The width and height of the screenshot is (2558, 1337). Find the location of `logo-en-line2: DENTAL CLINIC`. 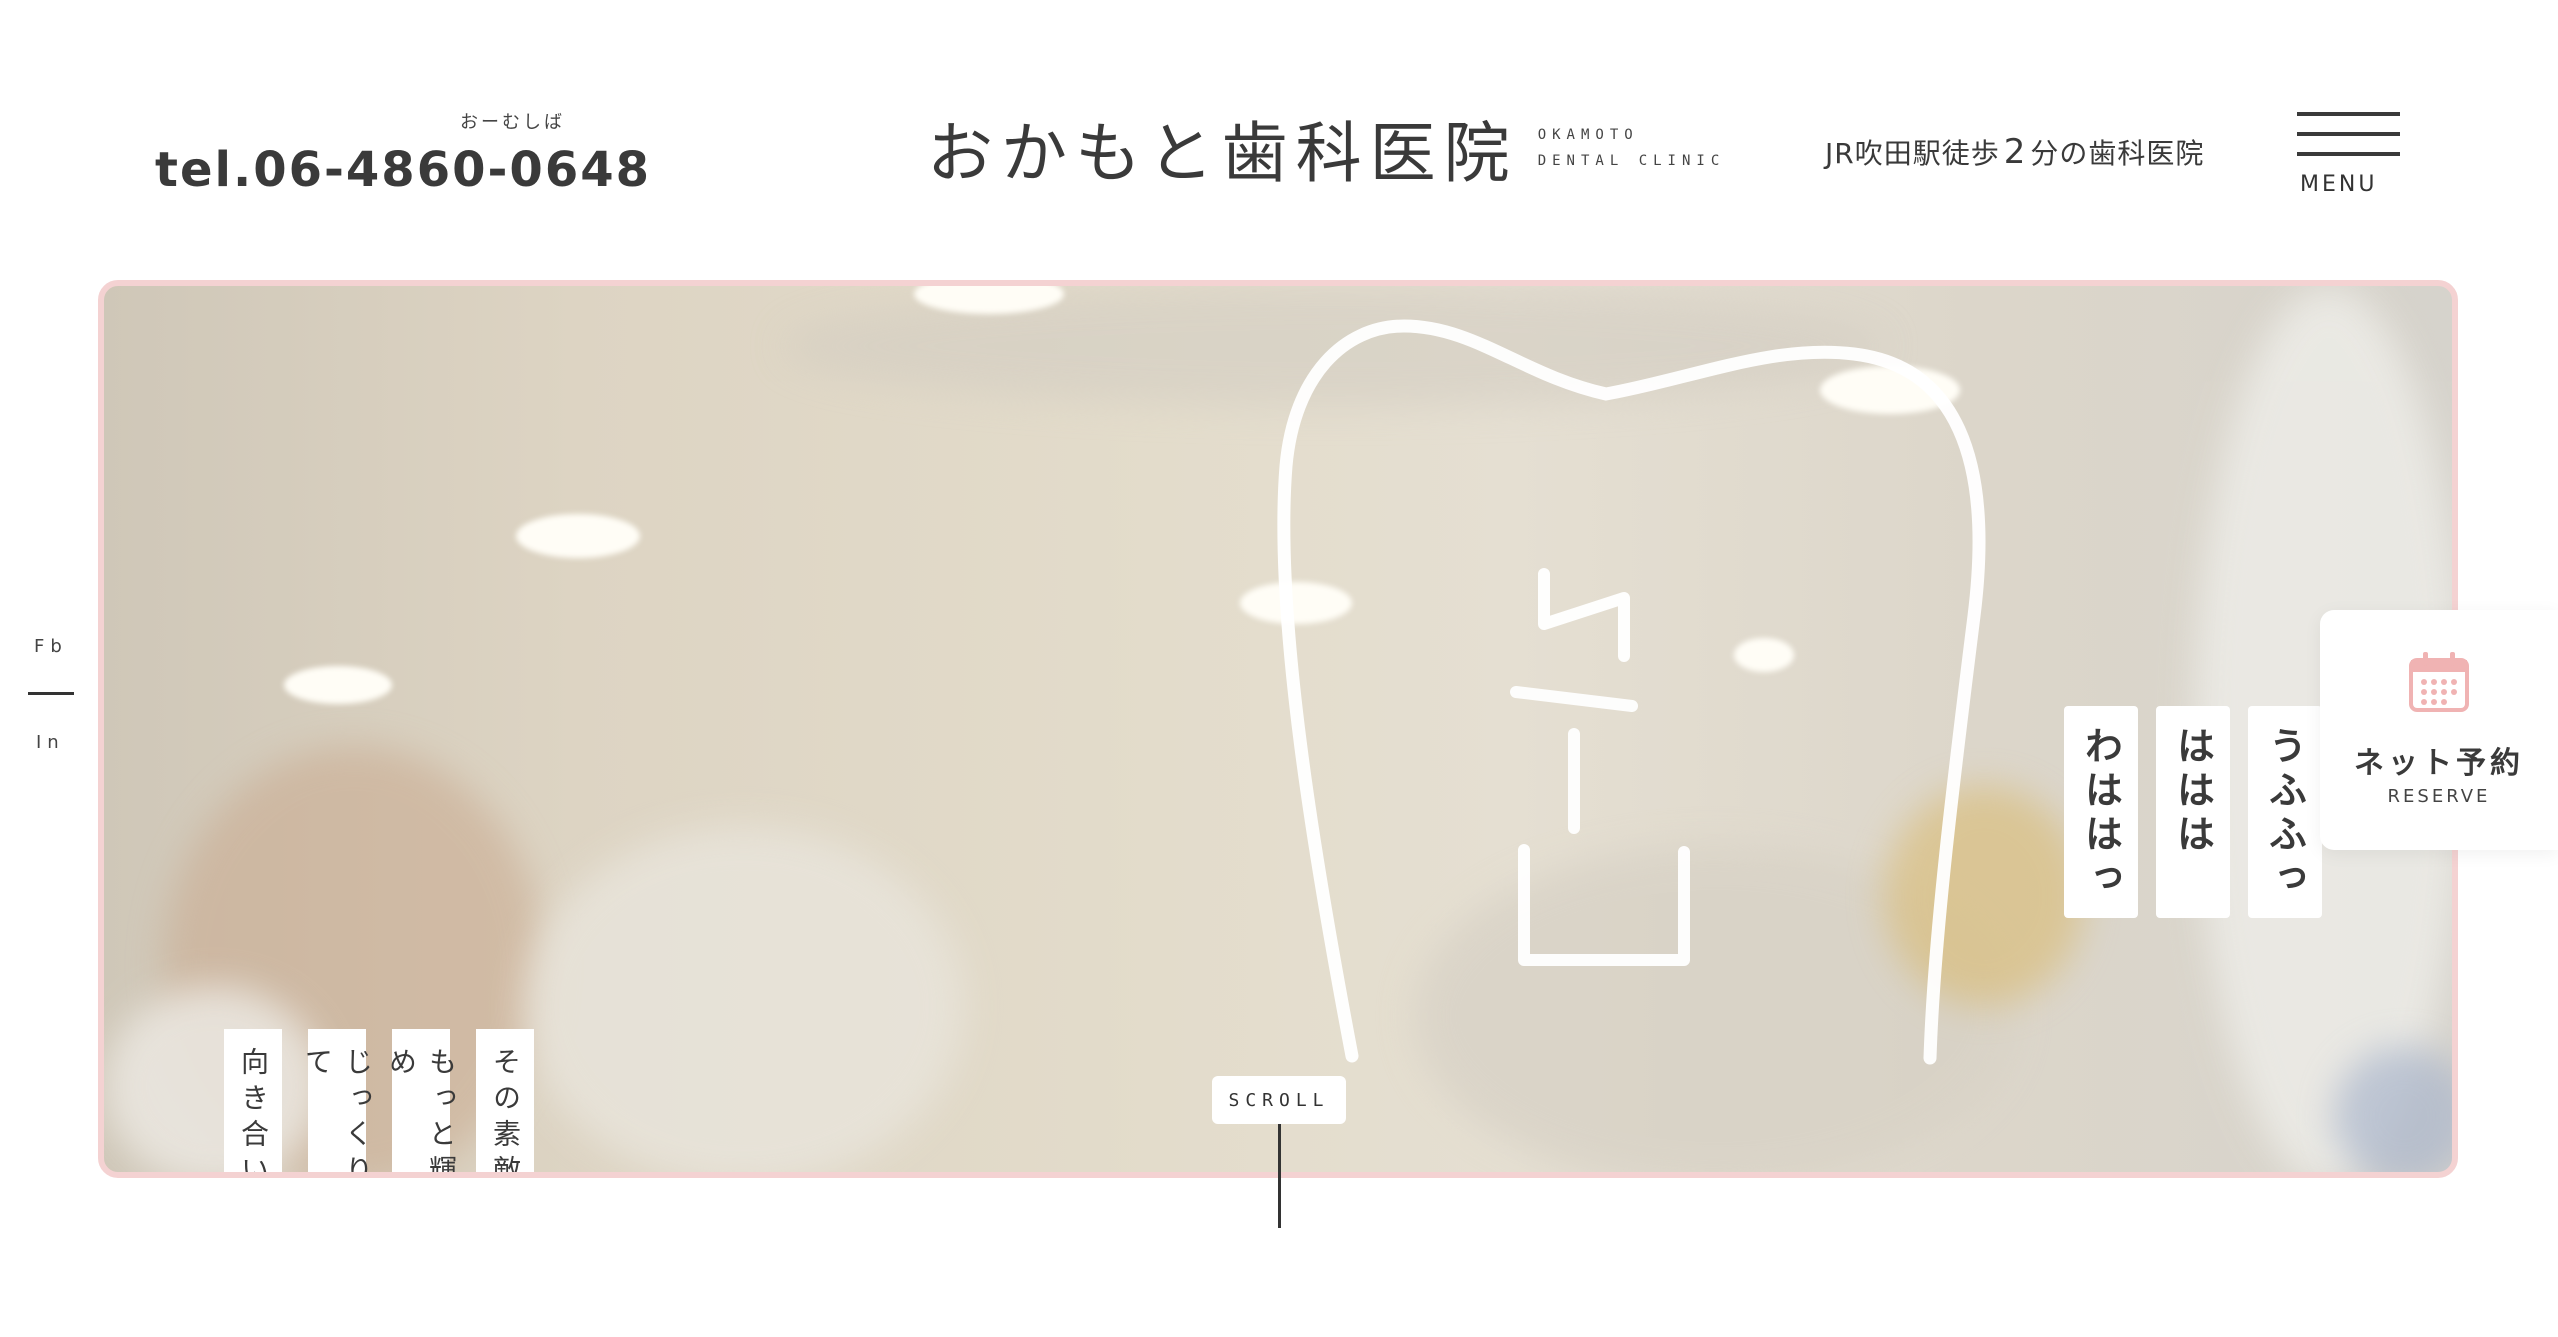

logo-en-line2: DENTAL CLINIC is located at coordinates (1631, 161).